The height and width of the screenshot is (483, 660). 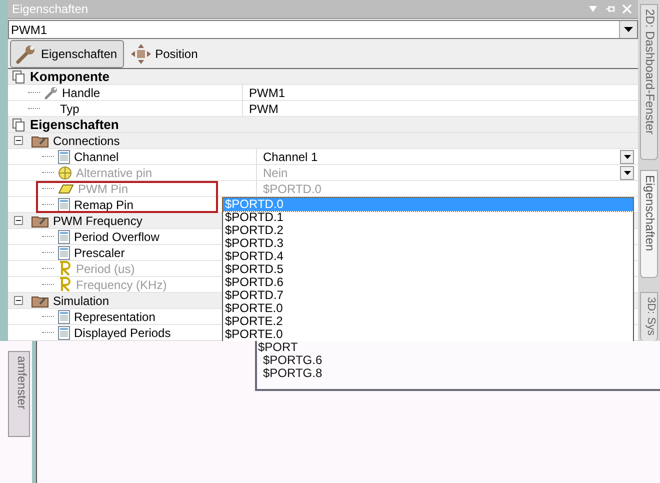 What do you see at coordinates (19, 125) in the screenshot?
I see `category-icon` at bounding box center [19, 125].